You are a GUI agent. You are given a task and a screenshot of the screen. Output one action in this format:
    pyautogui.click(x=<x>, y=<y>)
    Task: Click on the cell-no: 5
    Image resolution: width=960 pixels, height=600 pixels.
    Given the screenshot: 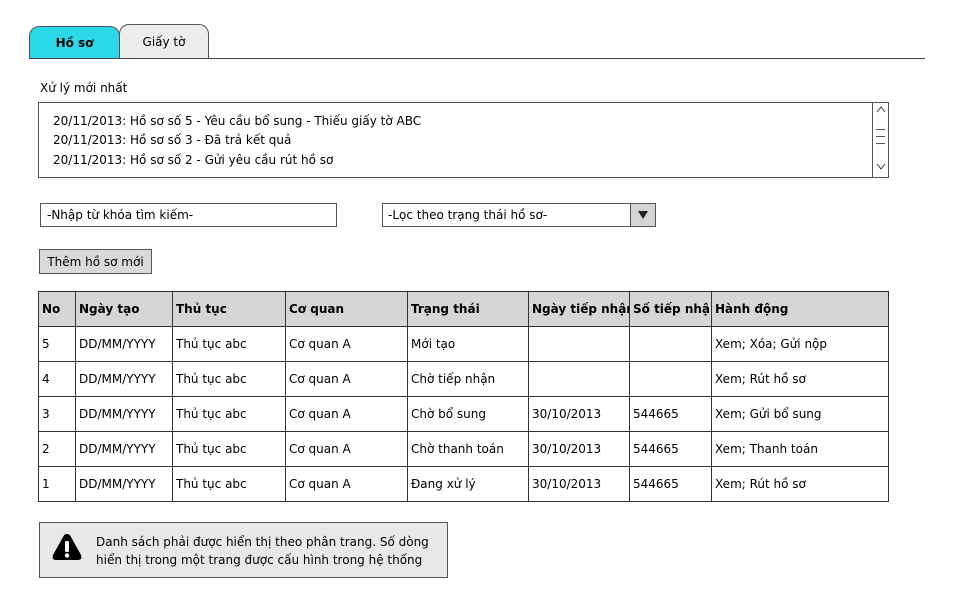 What is the action you would take?
    pyautogui.click(x=57, y=344)
    